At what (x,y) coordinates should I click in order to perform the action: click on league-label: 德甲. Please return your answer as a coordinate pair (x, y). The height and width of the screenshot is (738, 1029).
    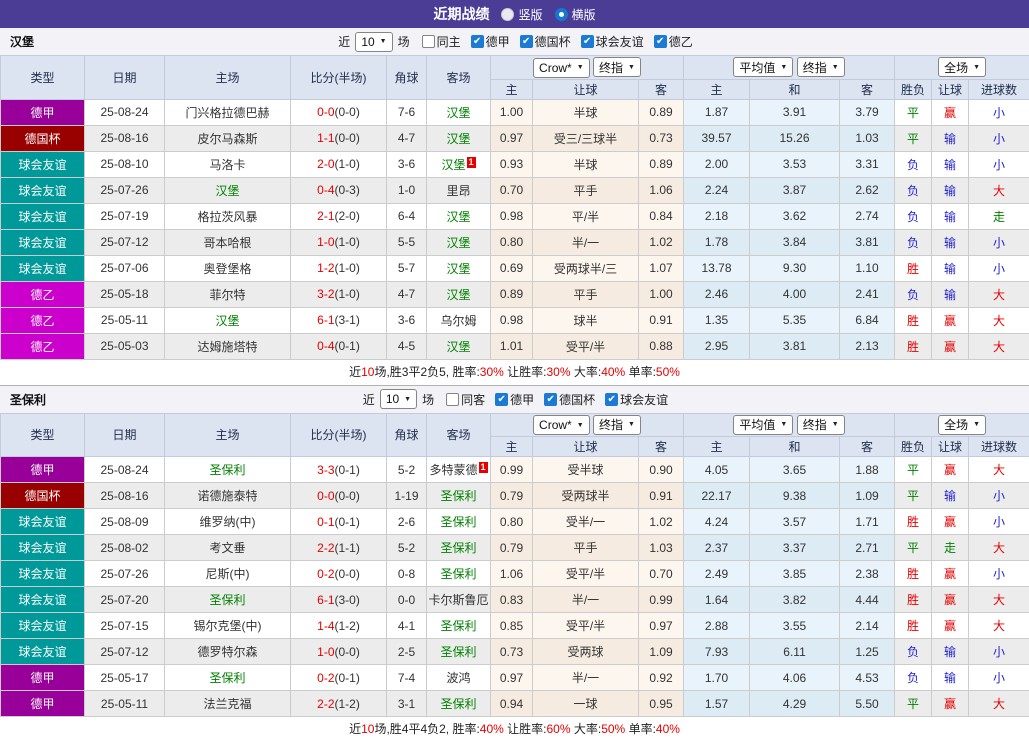
    Looking at the image, I should click on (522, 399).